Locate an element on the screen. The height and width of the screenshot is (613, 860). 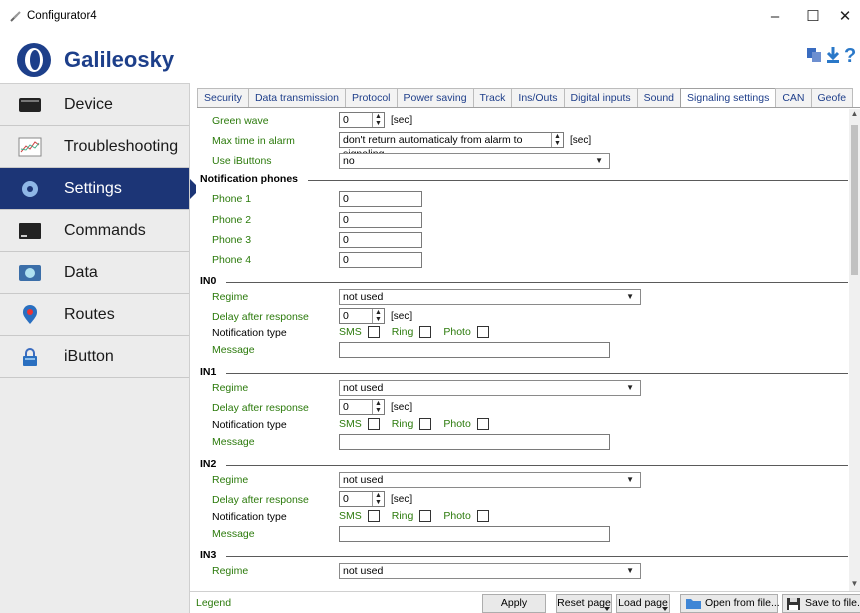
tab-protocol: Protocol is located at coordinates (371, 97).